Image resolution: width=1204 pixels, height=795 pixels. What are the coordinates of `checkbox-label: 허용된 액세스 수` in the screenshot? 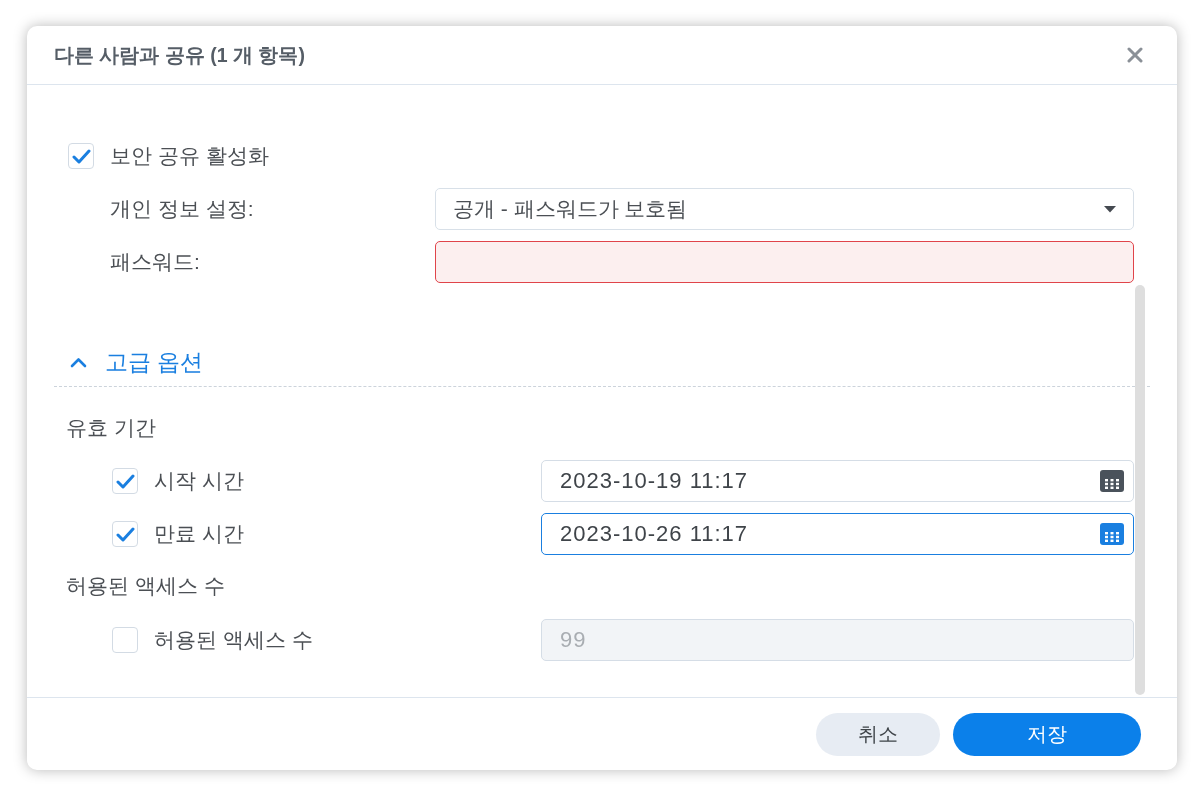 It's located at (233, 640).